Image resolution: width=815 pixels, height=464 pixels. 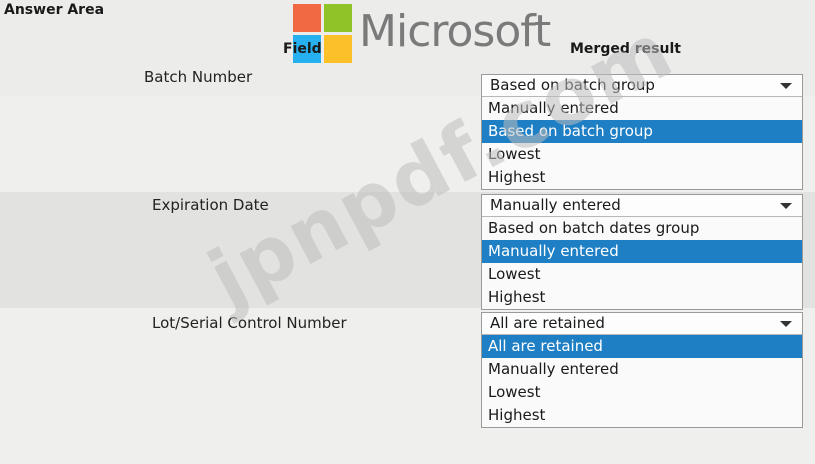 I want to click on expiration-date-option-highlighted: Manually entered, so click(x=642, y=251).